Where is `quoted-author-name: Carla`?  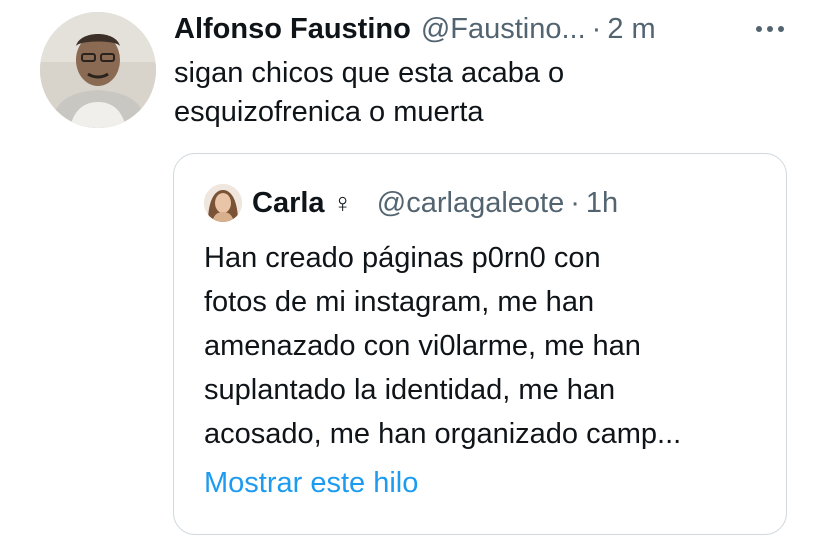
quoted-author-name: Carla is located at coordinates (288, 202).